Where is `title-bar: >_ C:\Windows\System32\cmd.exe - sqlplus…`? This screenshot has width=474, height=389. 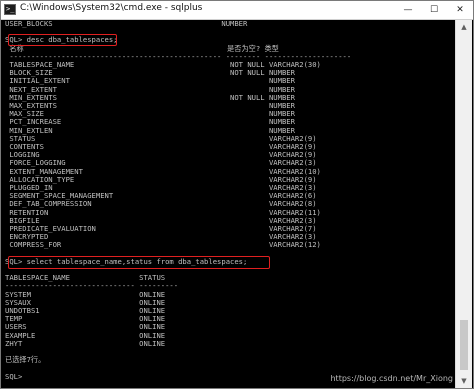 title-bar: >_ C:\Windows\System32\cmd.exe - sqlplus… is located at coordinates (237, 10).